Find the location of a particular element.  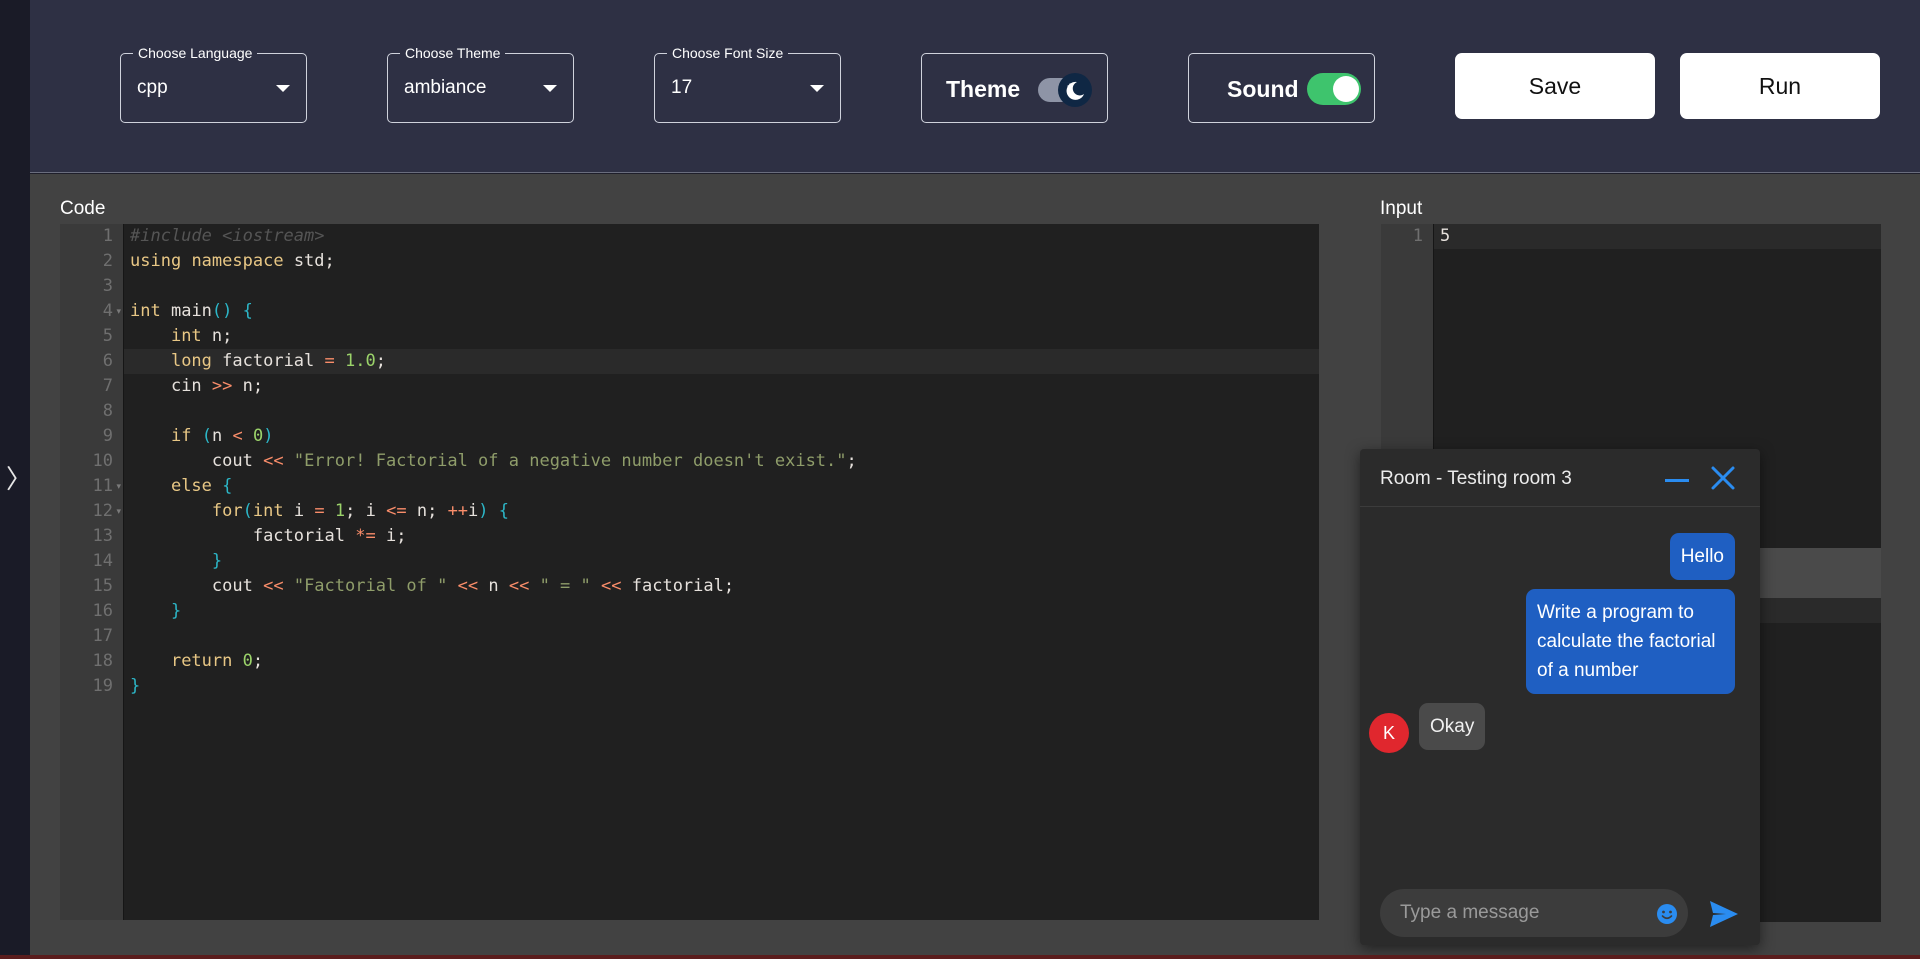

code-line: factorial *= i; is located at coordinates (329, 536).